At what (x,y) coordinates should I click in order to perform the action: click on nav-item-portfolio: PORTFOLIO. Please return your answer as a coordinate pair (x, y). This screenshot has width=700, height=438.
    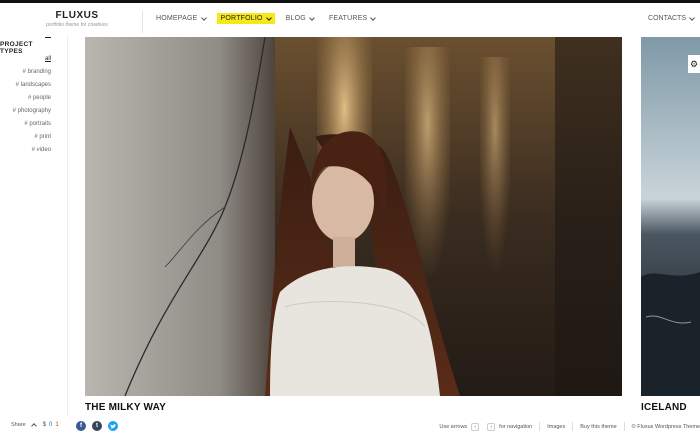
    Looking at the image, I should click on (245, 18).